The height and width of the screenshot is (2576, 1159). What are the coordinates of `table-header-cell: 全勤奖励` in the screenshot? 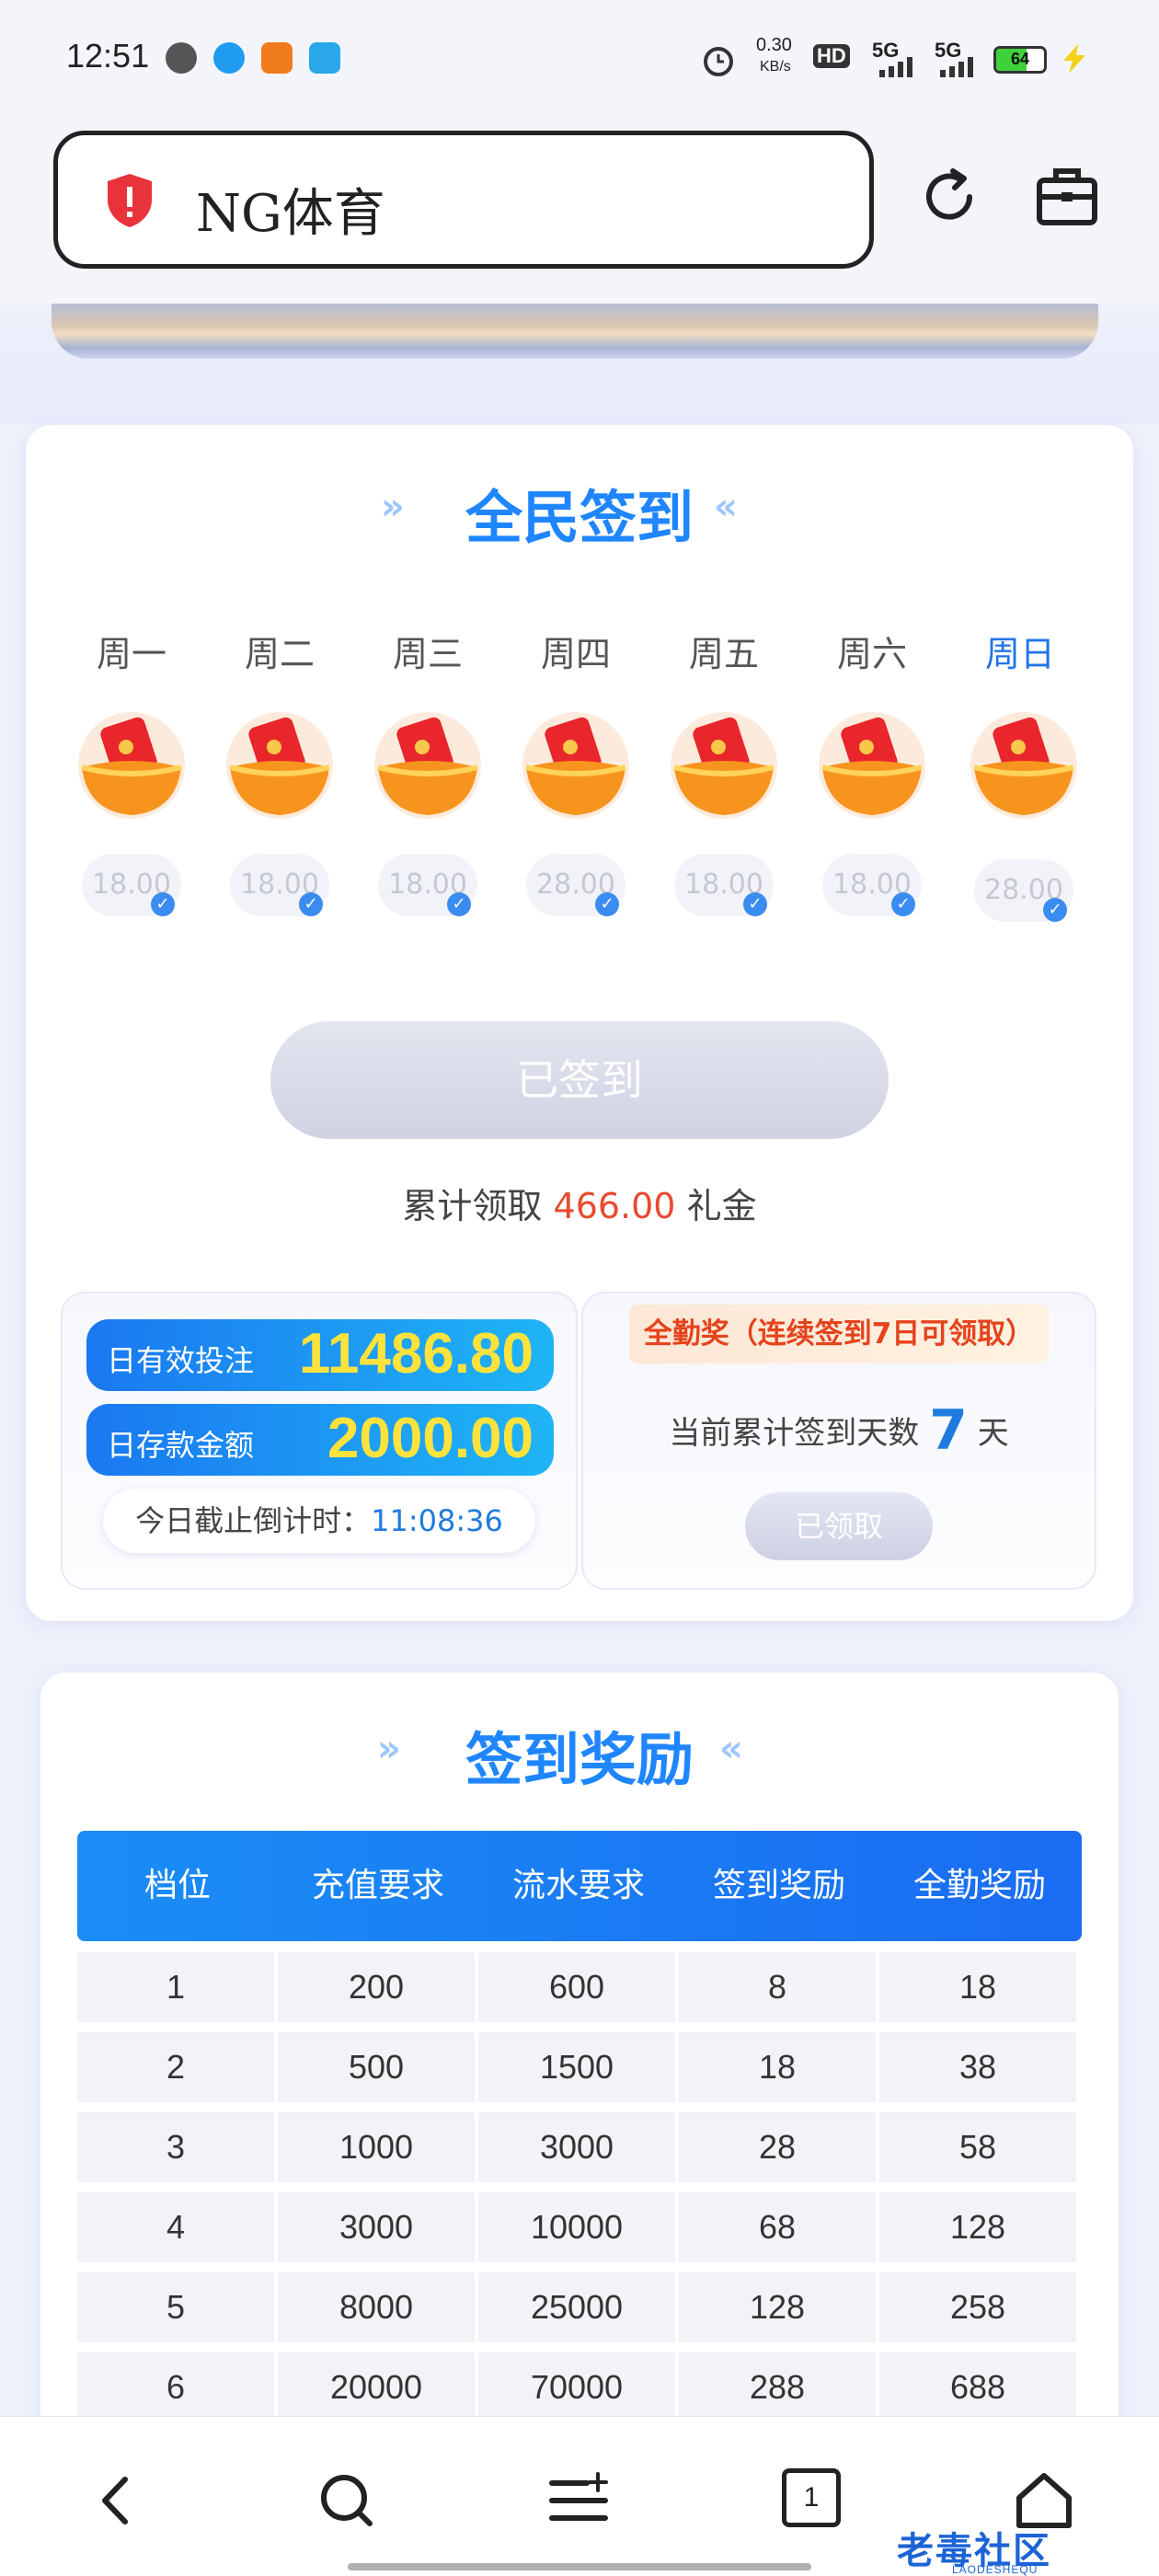 It's located at (979, 1886).